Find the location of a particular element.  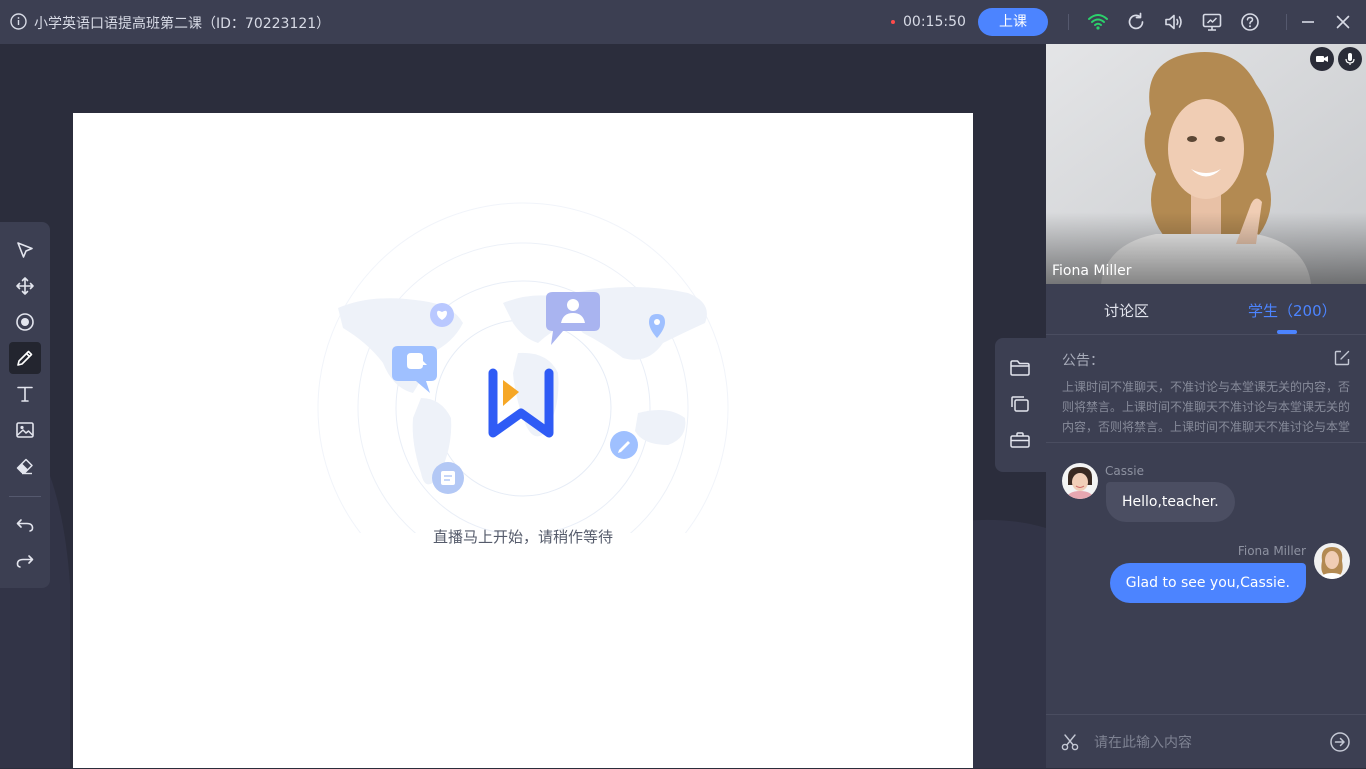

move-icon is located at coordinates (25, 286).